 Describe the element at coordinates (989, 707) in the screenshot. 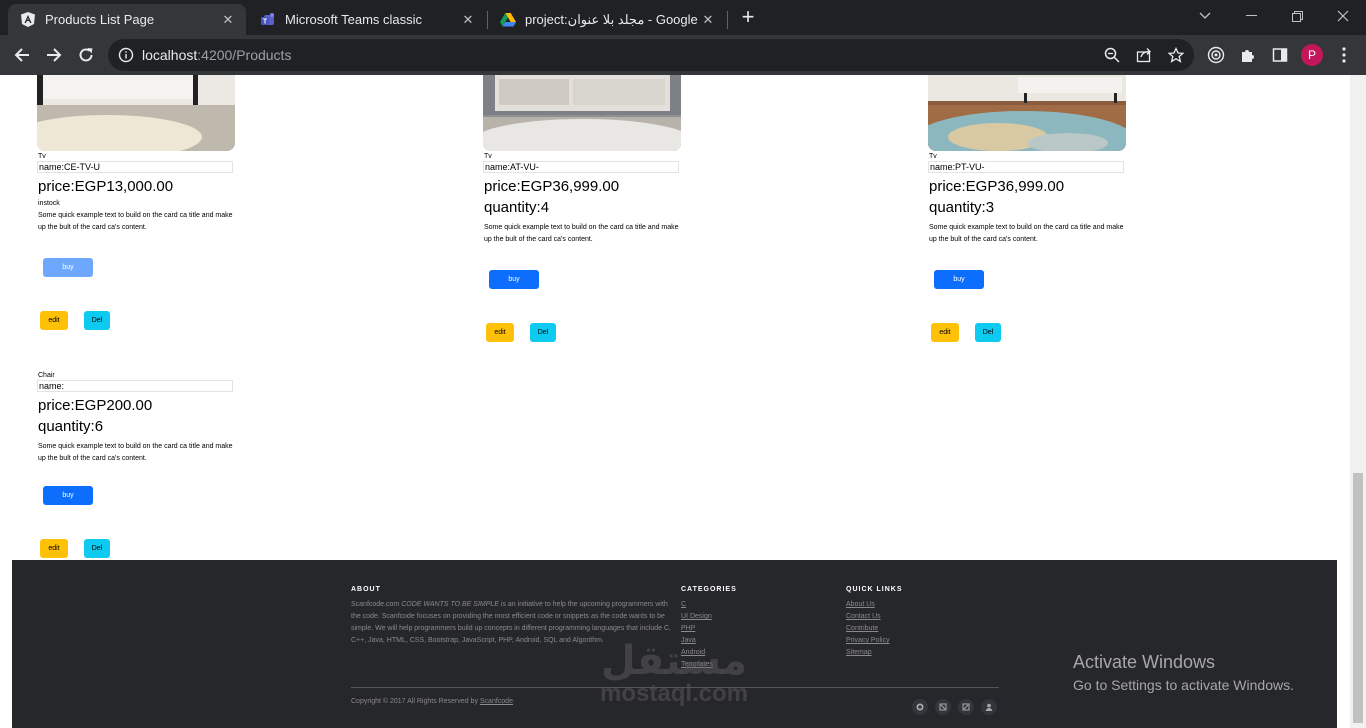

I see `user-icon` at that location.